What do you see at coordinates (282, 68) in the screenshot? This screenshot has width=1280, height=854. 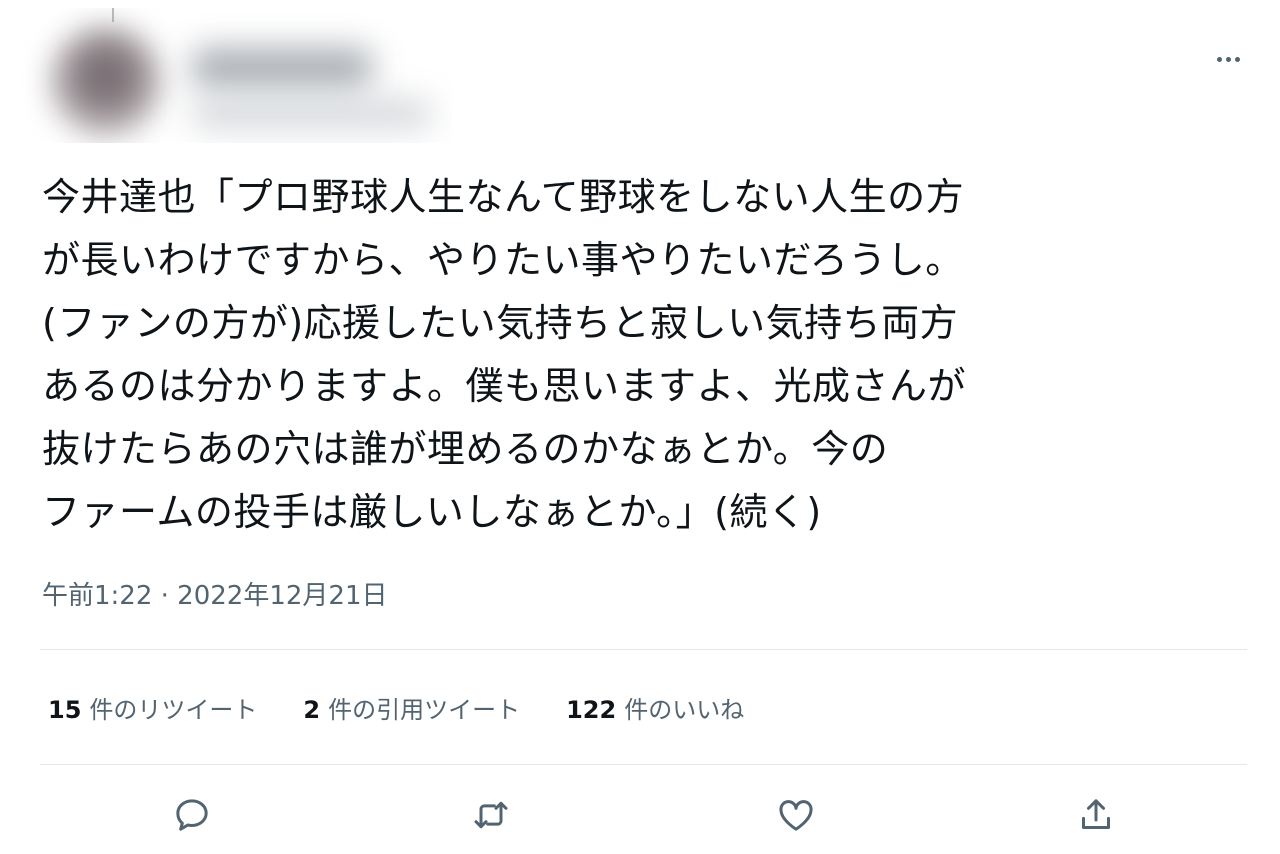 I see `author-name` at bounding box center [282, 68].